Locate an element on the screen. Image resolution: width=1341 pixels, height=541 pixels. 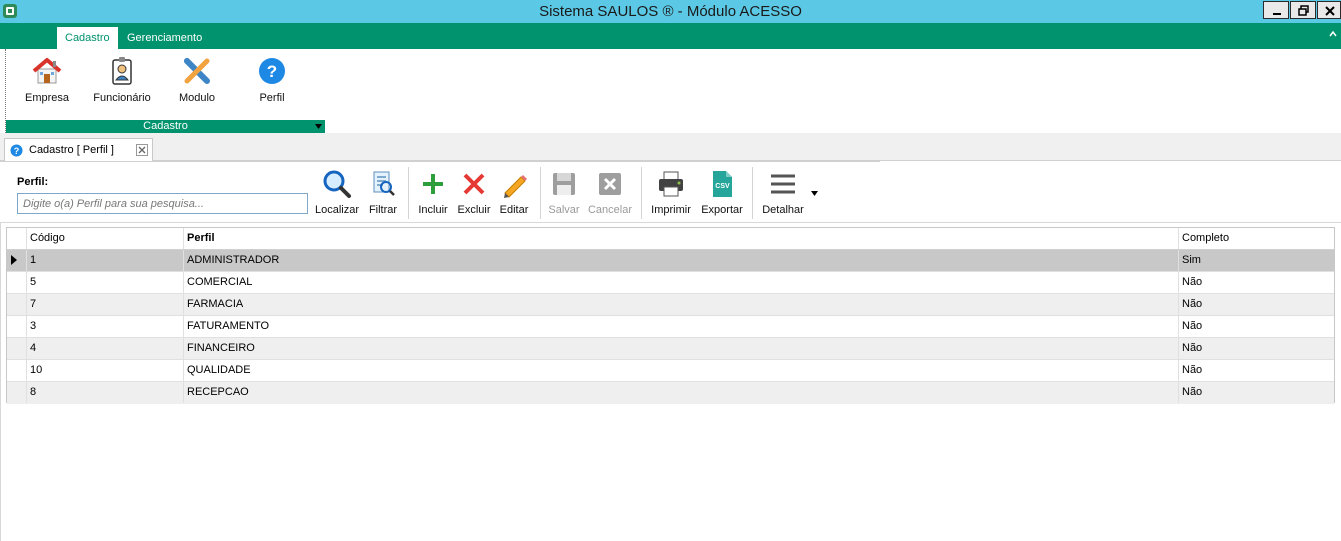
table-row: 5 COMERCIAL Não is located at coordinates (670, 283).